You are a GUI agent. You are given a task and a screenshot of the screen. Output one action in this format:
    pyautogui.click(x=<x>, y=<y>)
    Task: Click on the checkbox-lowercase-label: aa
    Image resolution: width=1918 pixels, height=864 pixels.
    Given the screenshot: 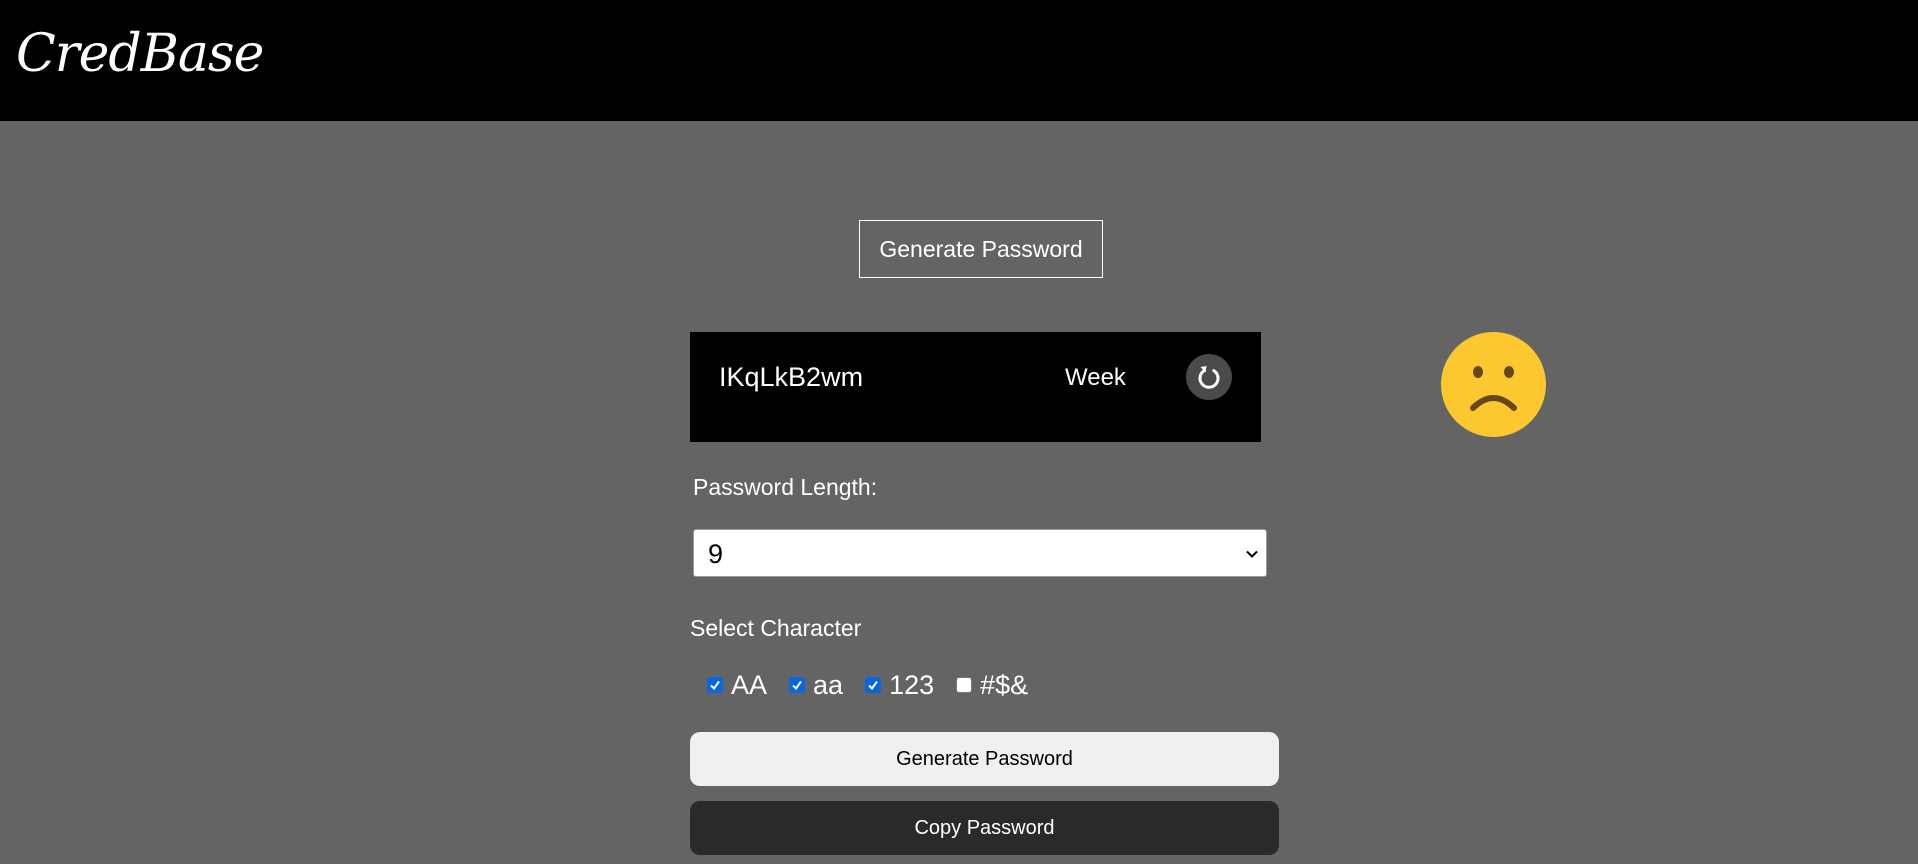 What is the action you would take?
    pyautogui.click(x=828, y=684)
    